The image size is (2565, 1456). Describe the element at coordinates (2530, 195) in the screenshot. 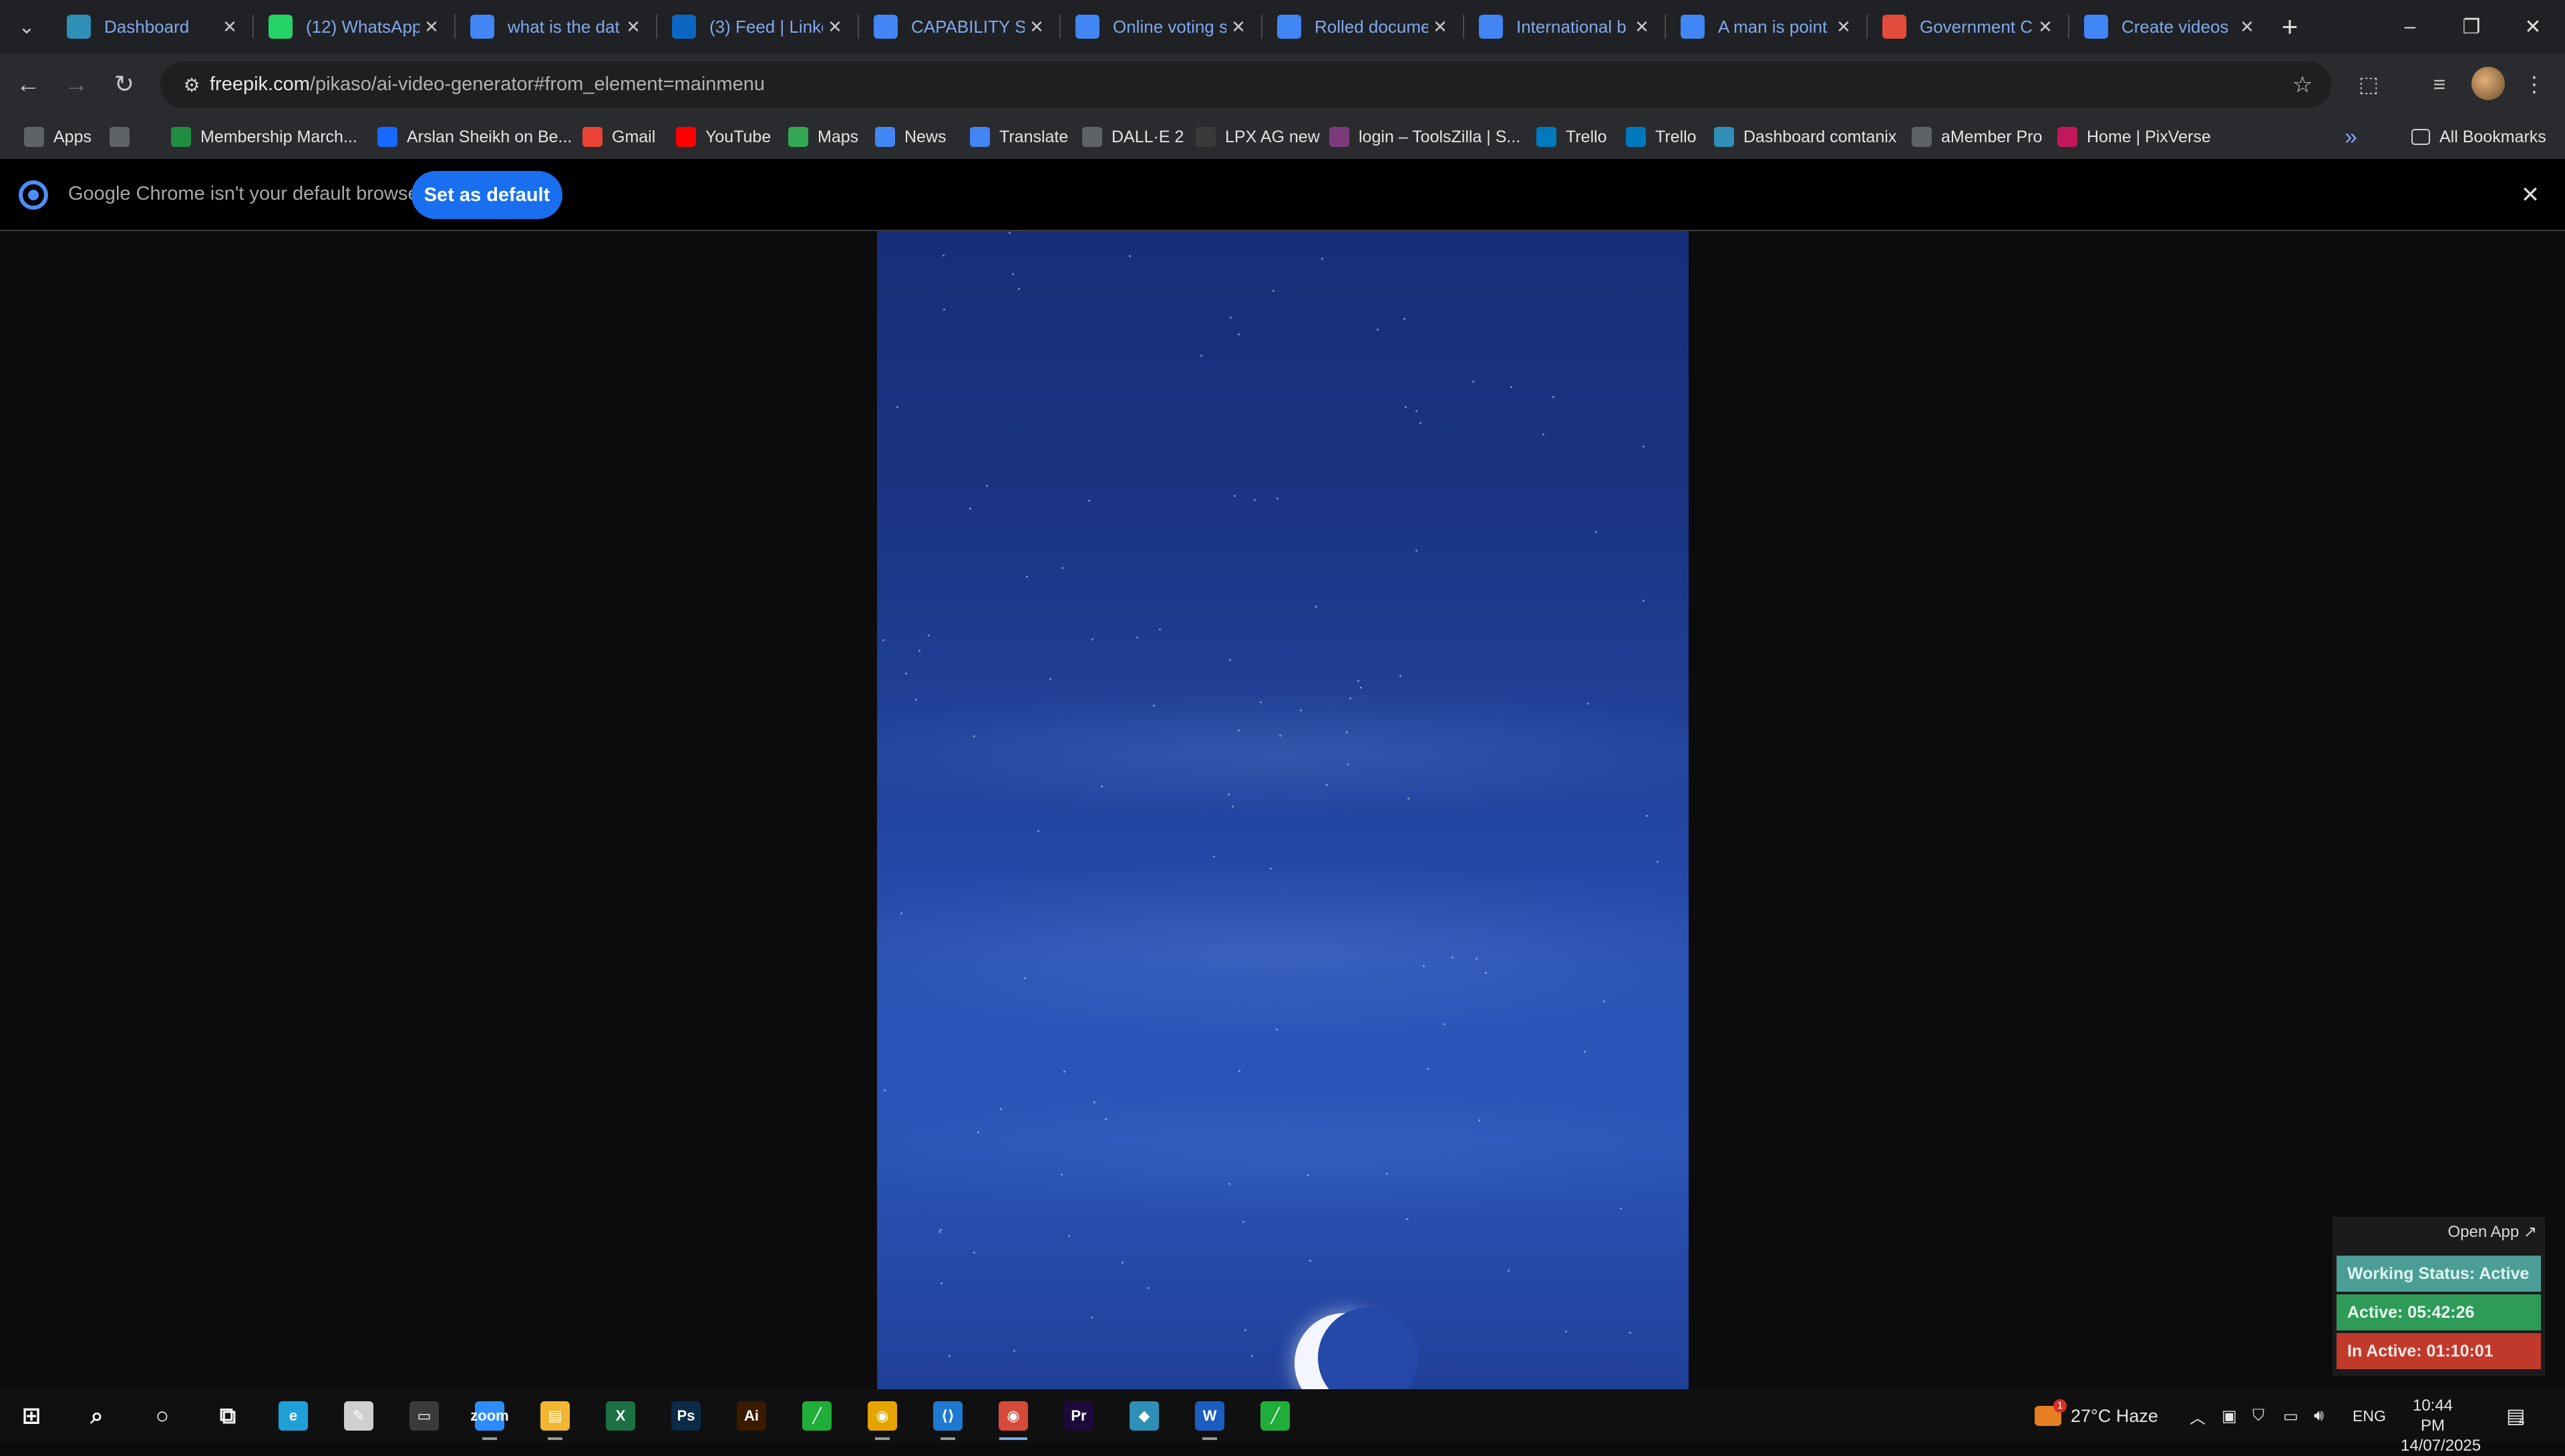

I see `infobar-close-icon: ✕` at that location.